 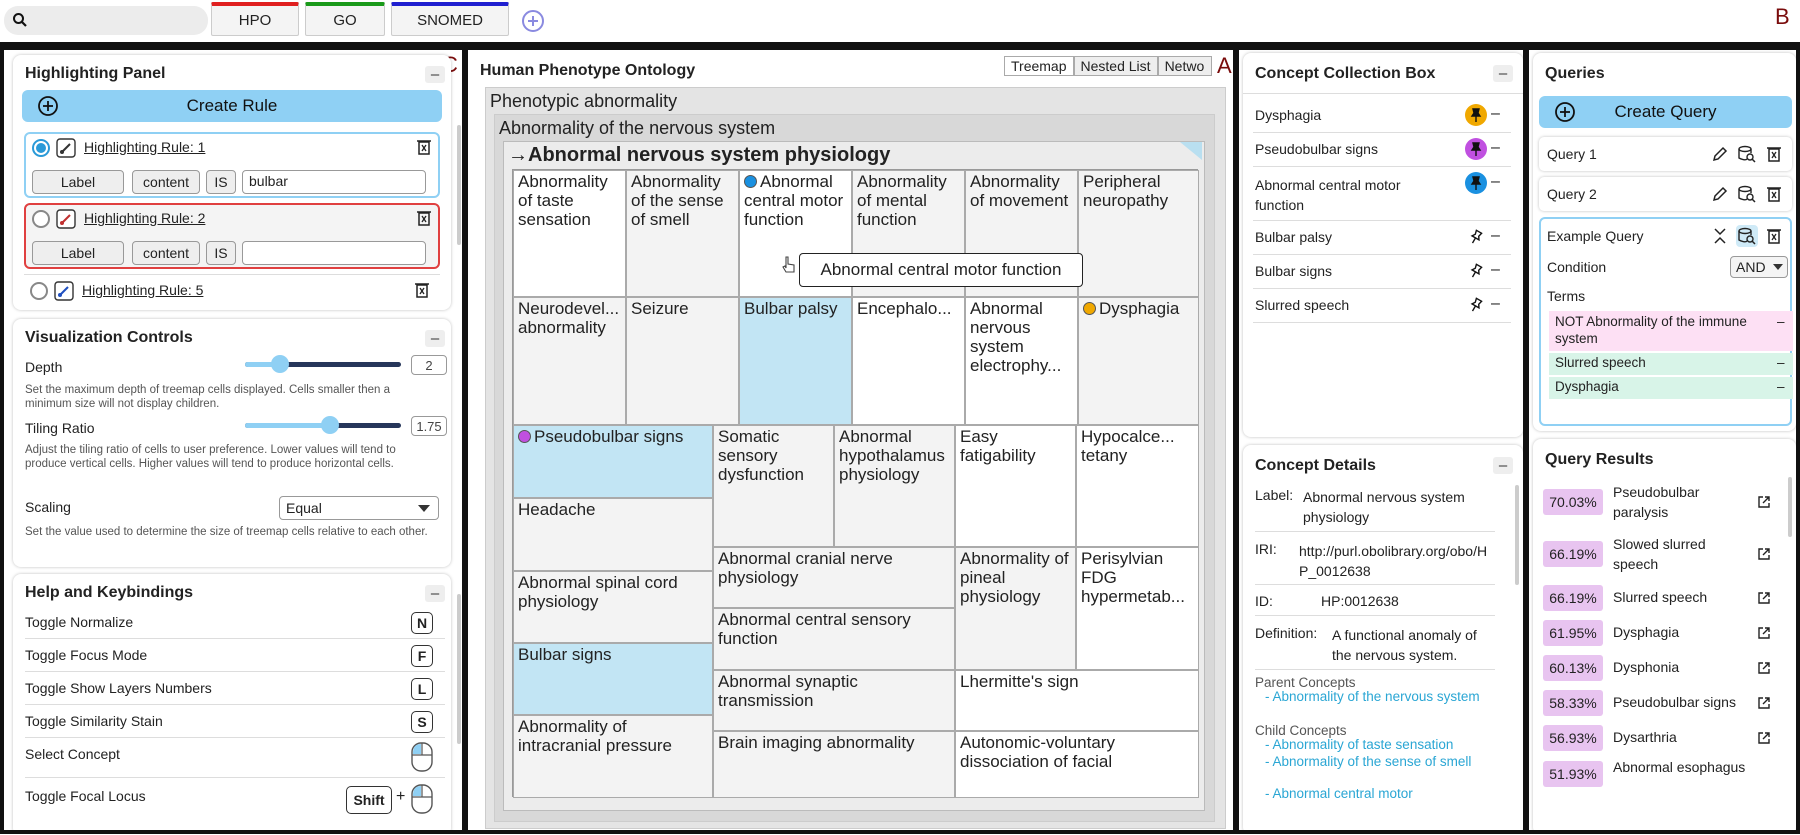 I want to click on scaling-select: Equal, so click(x=359, y=508).